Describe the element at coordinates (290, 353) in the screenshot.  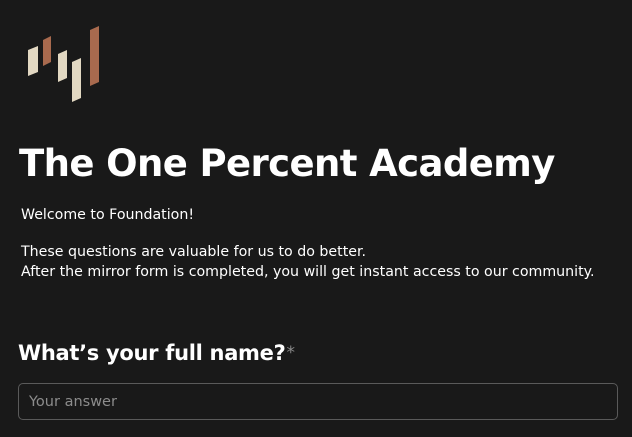
I see `required-asterisk: *` at that location.